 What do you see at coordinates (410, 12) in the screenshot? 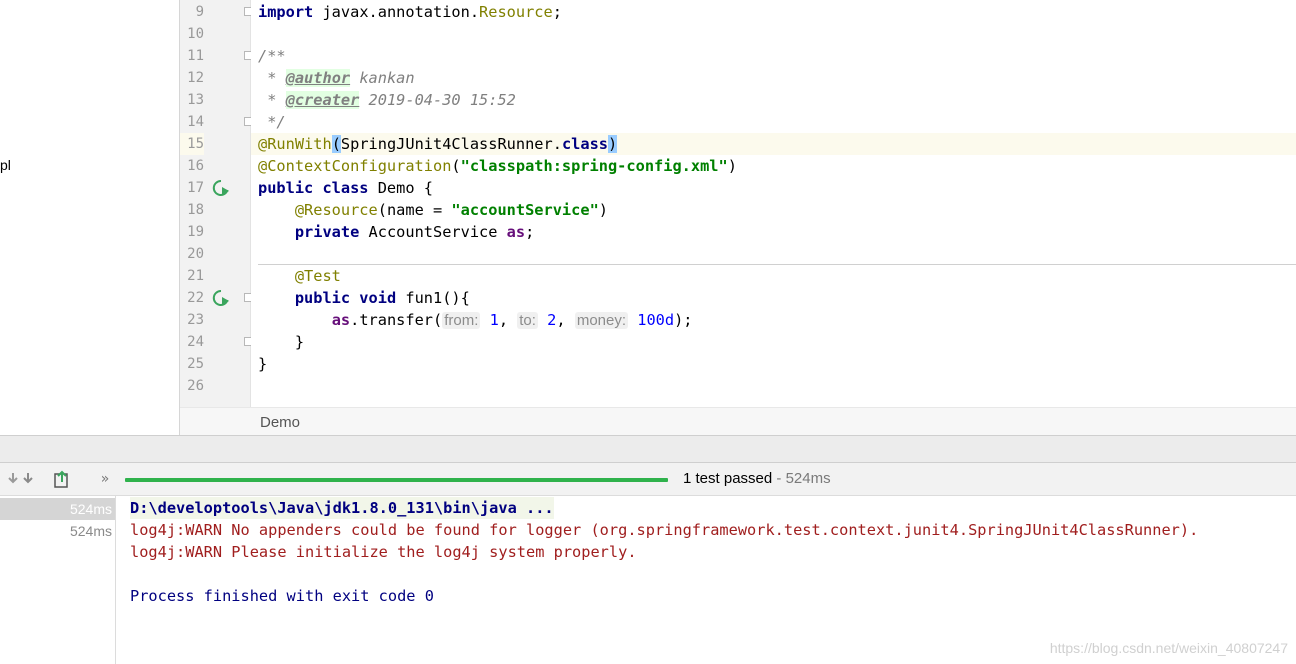
I see `code-line-9: import javax.annotation.Resource;` at bounding box center [410, 12].